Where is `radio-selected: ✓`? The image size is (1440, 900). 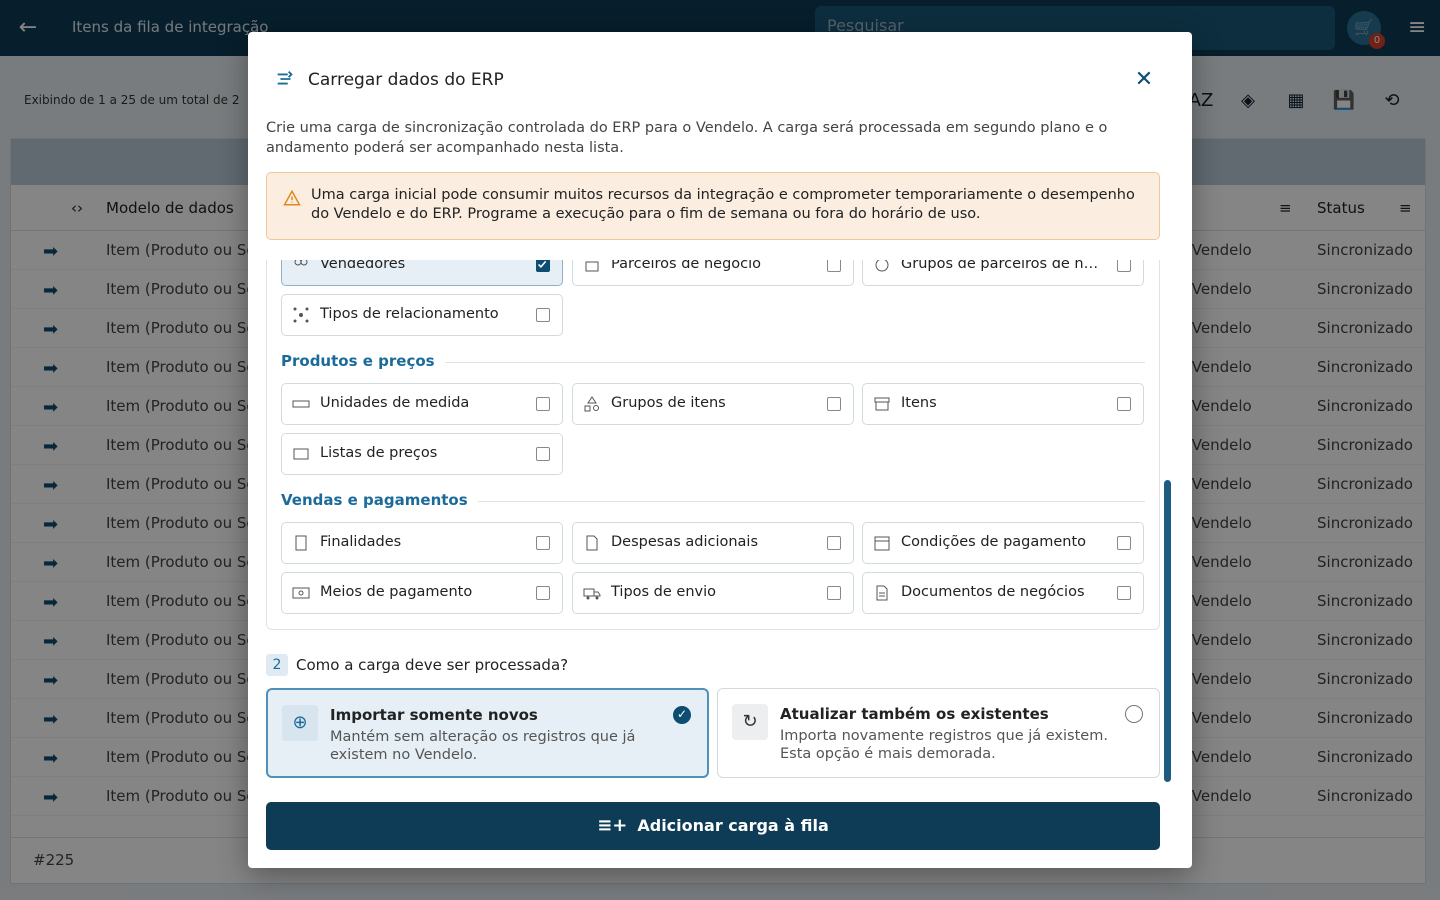
radio-selected: ✓ is located at coordinates (682, 715).